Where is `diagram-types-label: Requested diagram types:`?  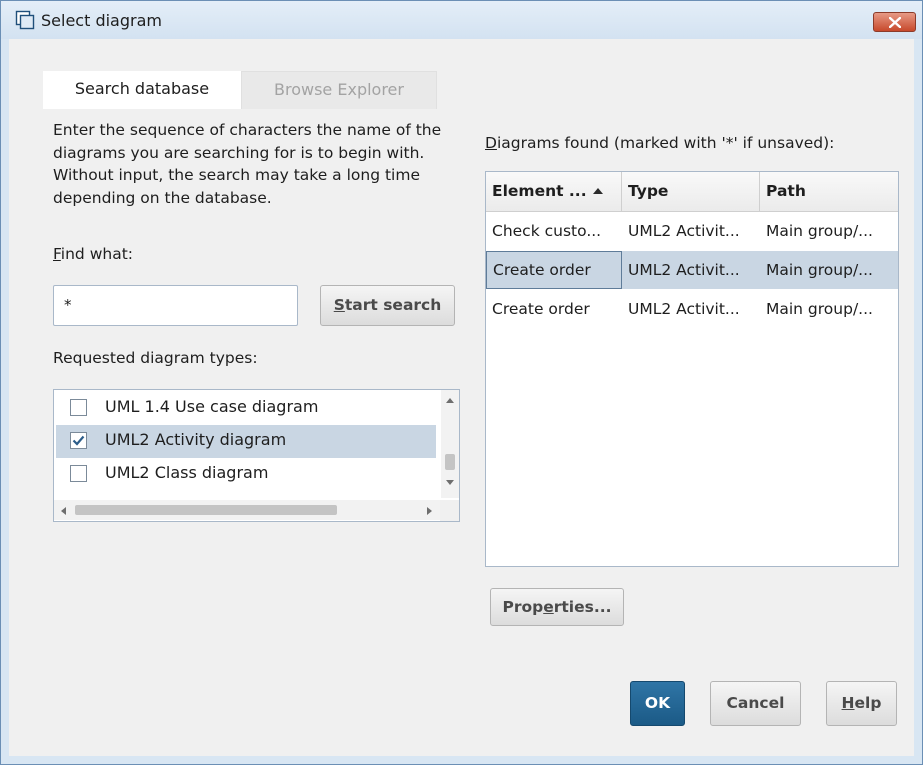
diagram-types-label: Requested diagram types: is located at coordinates (155, 358).